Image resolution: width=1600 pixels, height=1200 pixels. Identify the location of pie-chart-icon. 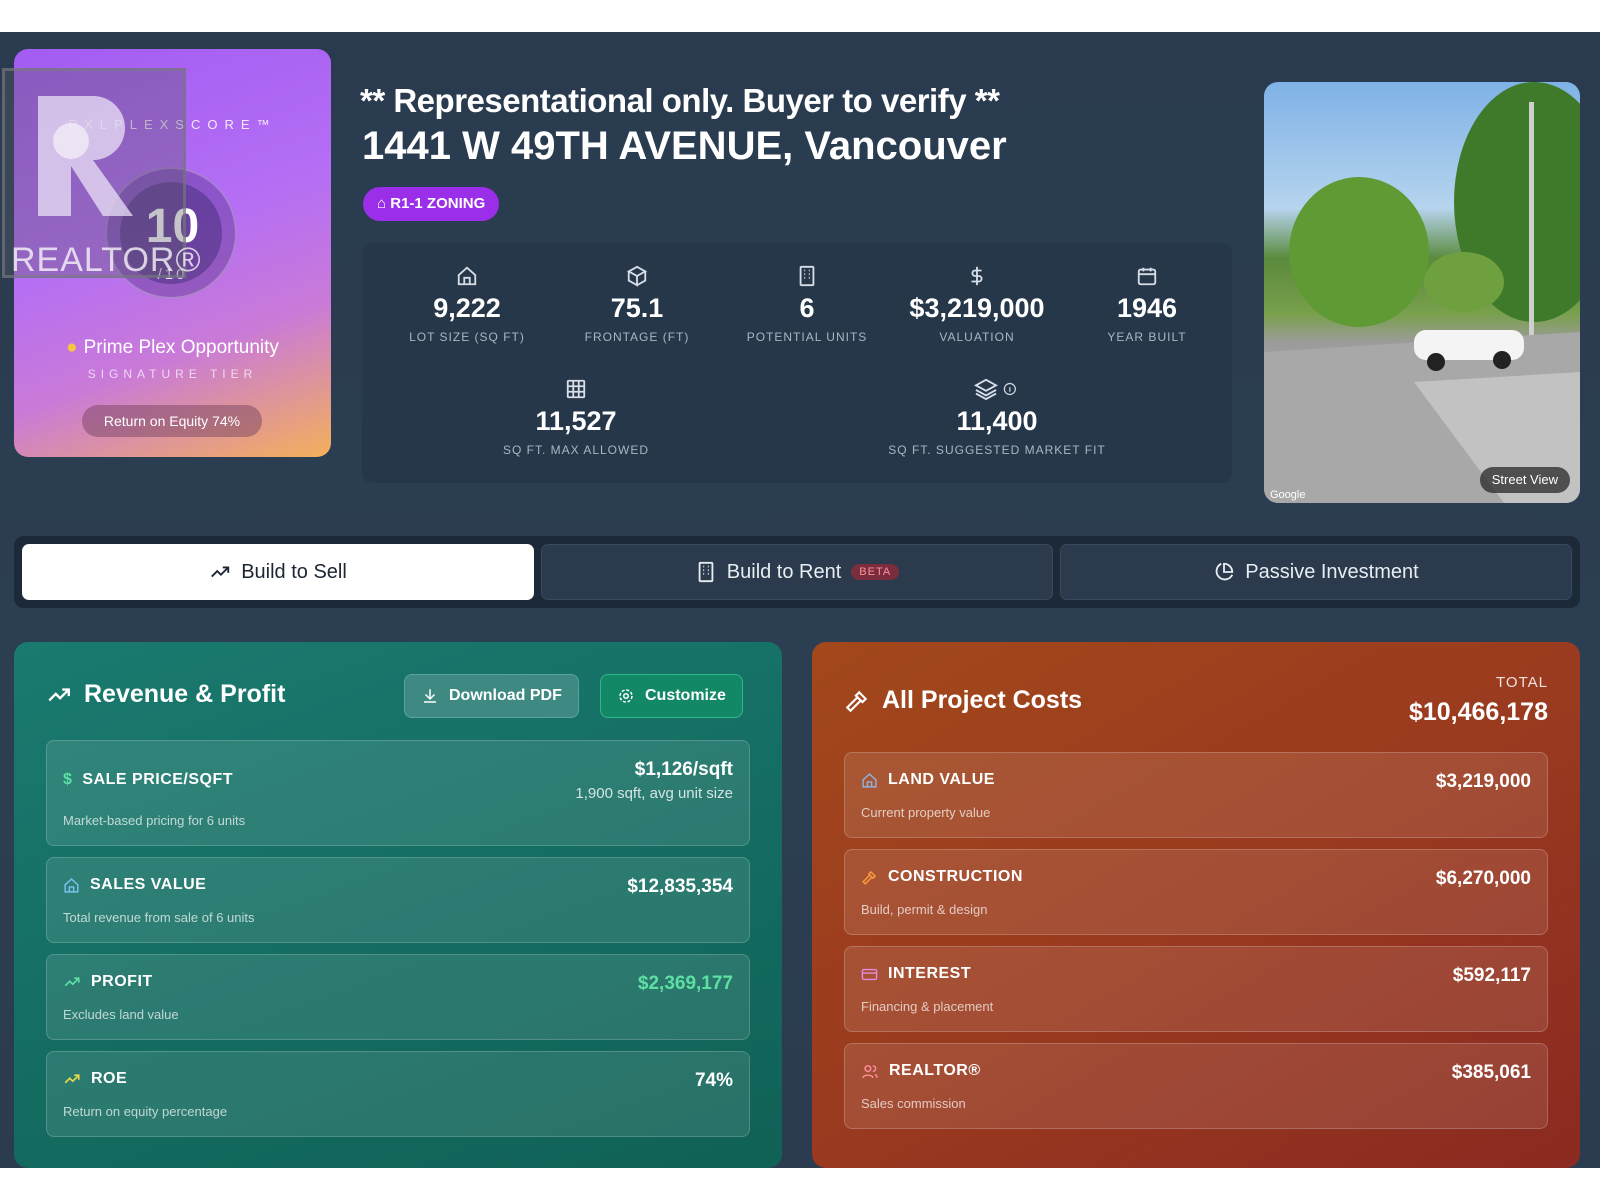
(1224, 571).